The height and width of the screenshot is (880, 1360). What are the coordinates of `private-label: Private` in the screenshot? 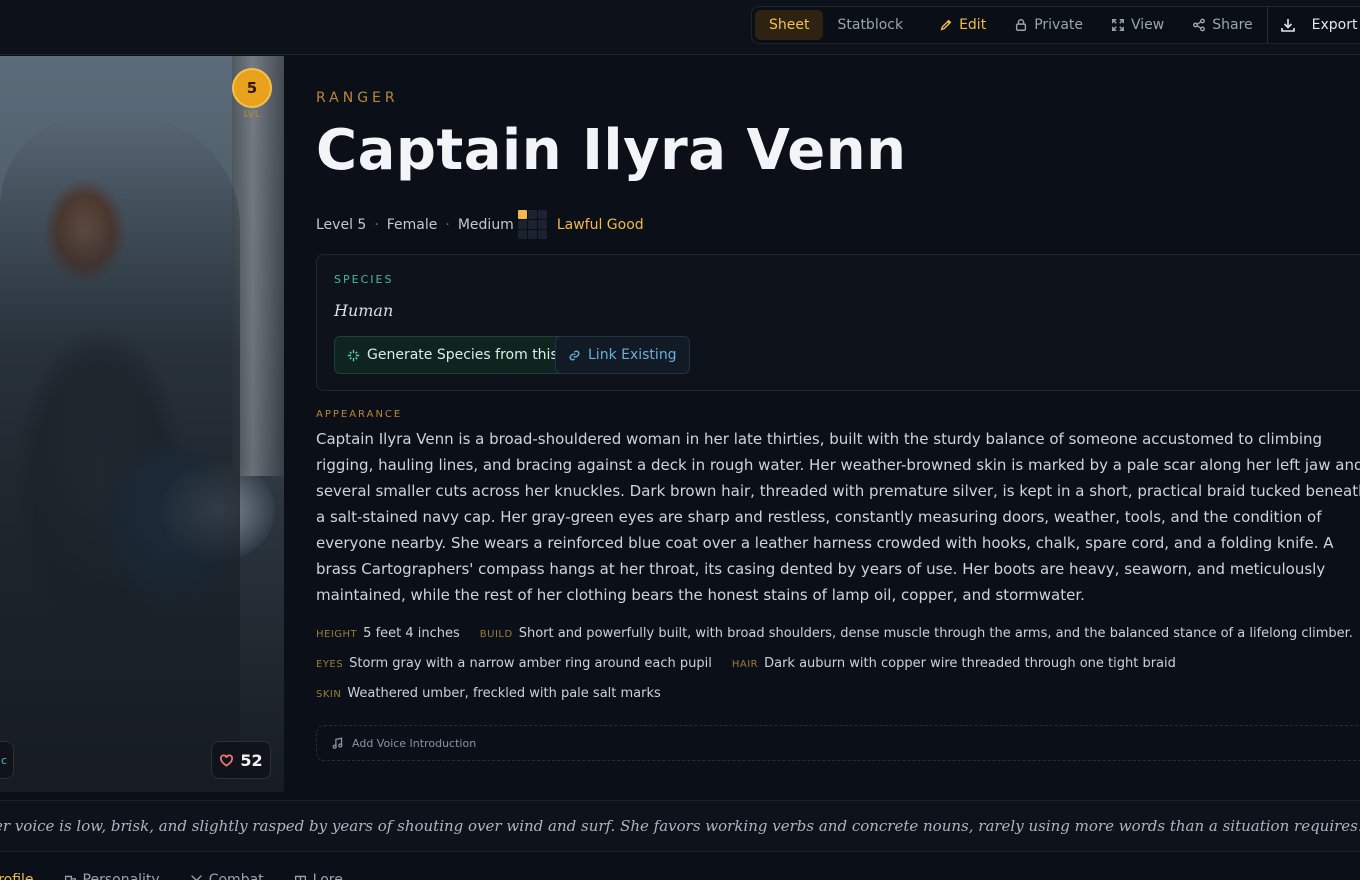 It's located at (1059, 25).